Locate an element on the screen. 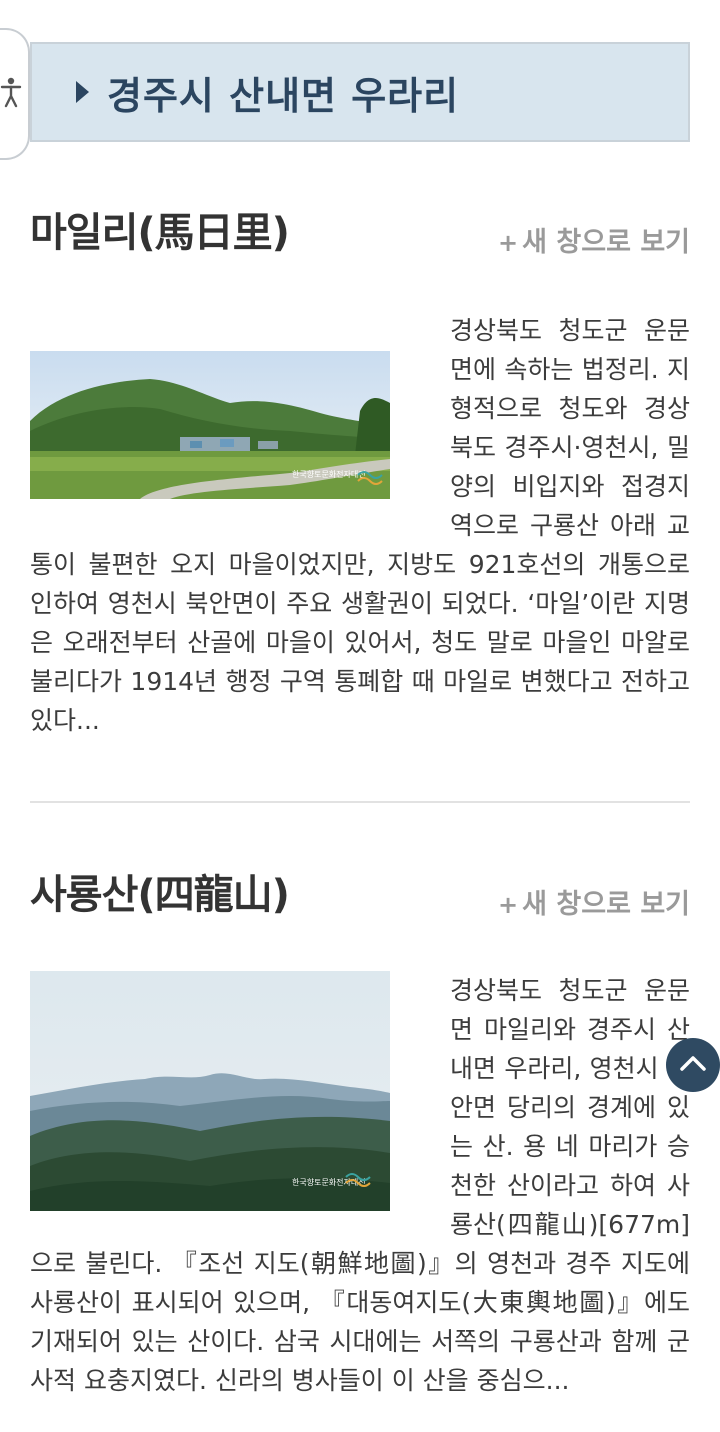  entry-title: 마일리(馬日里) is located at coordinates (160, 229).